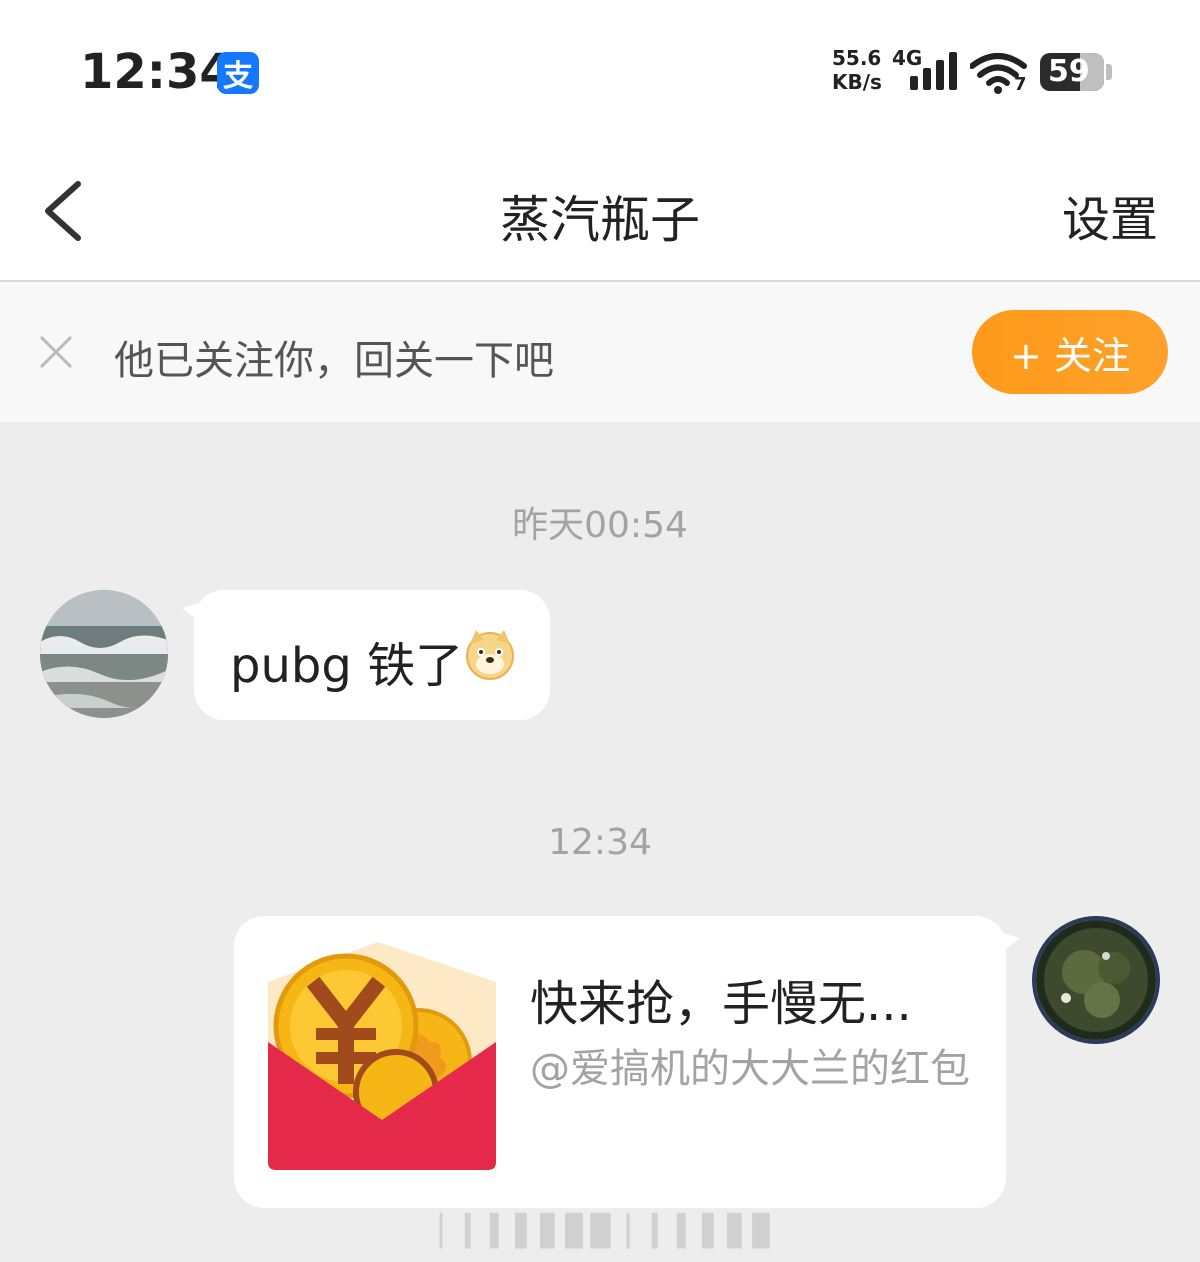  I want to click on page-title: 蒸汽瓶子, so click(600, 220).